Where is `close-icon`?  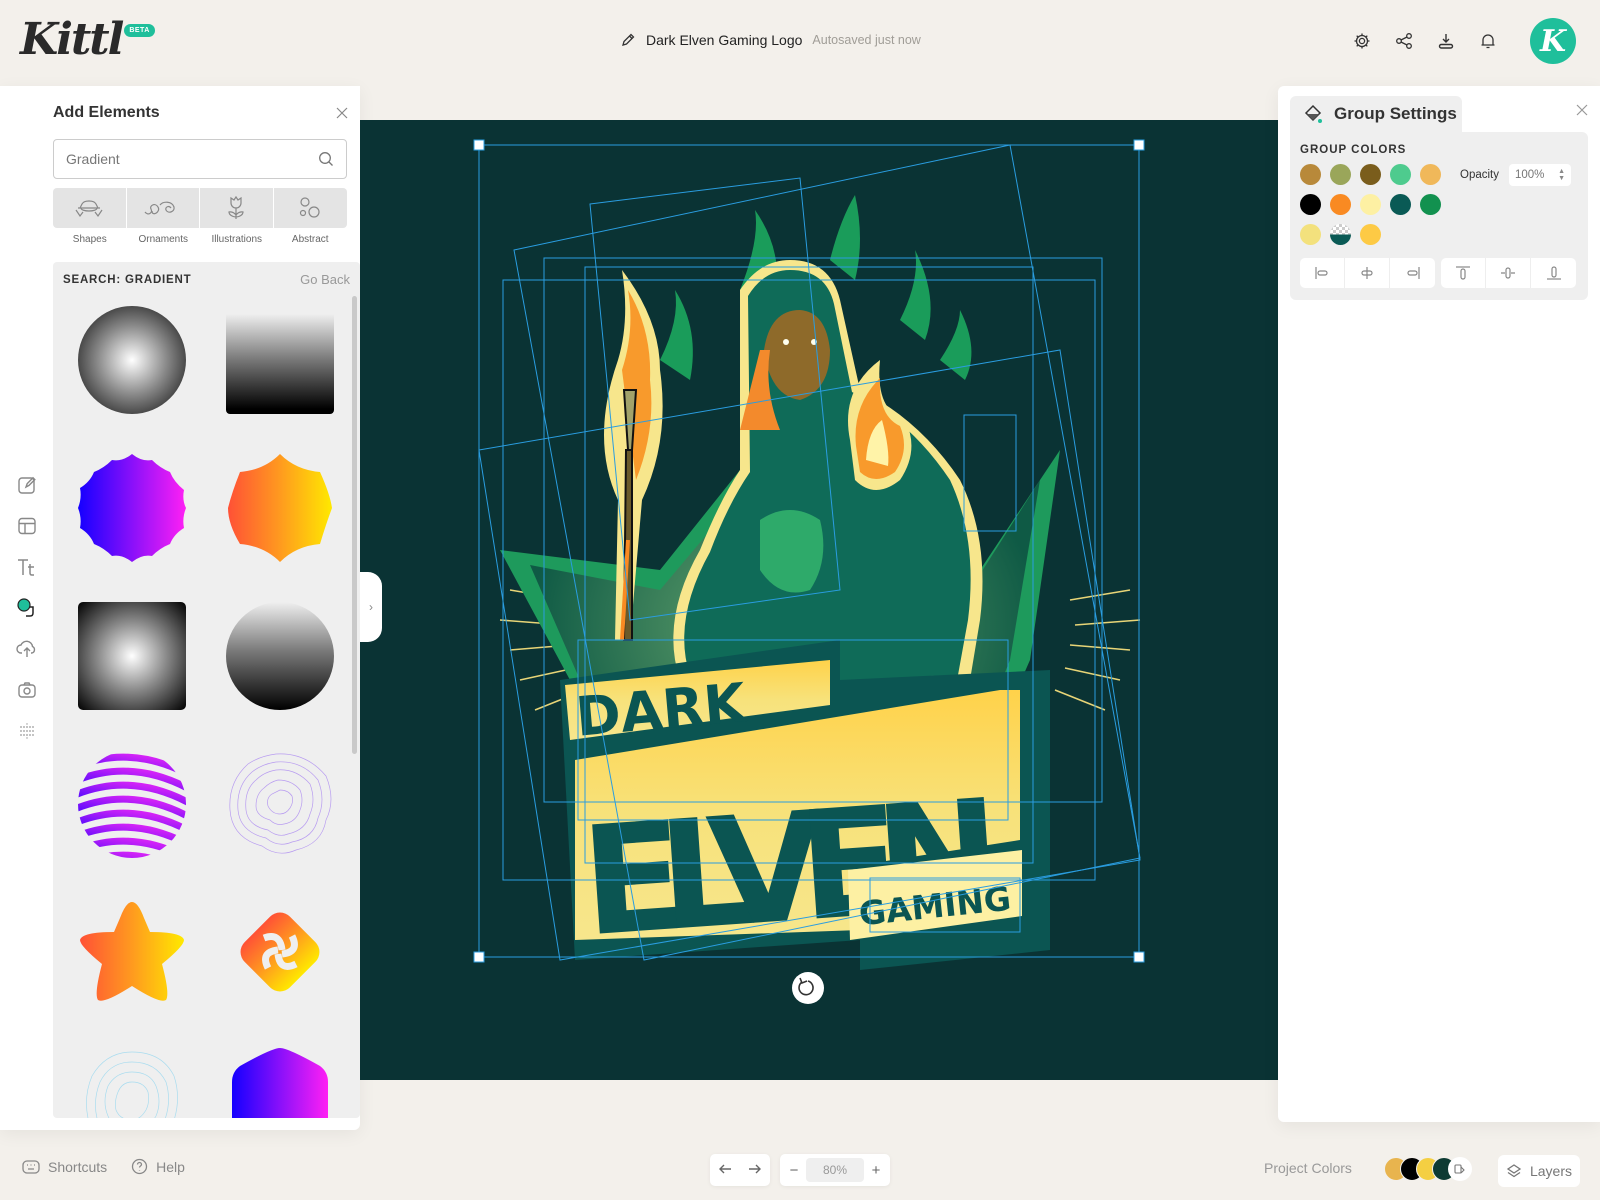 close-icon is located at coordinates (1582, 110).